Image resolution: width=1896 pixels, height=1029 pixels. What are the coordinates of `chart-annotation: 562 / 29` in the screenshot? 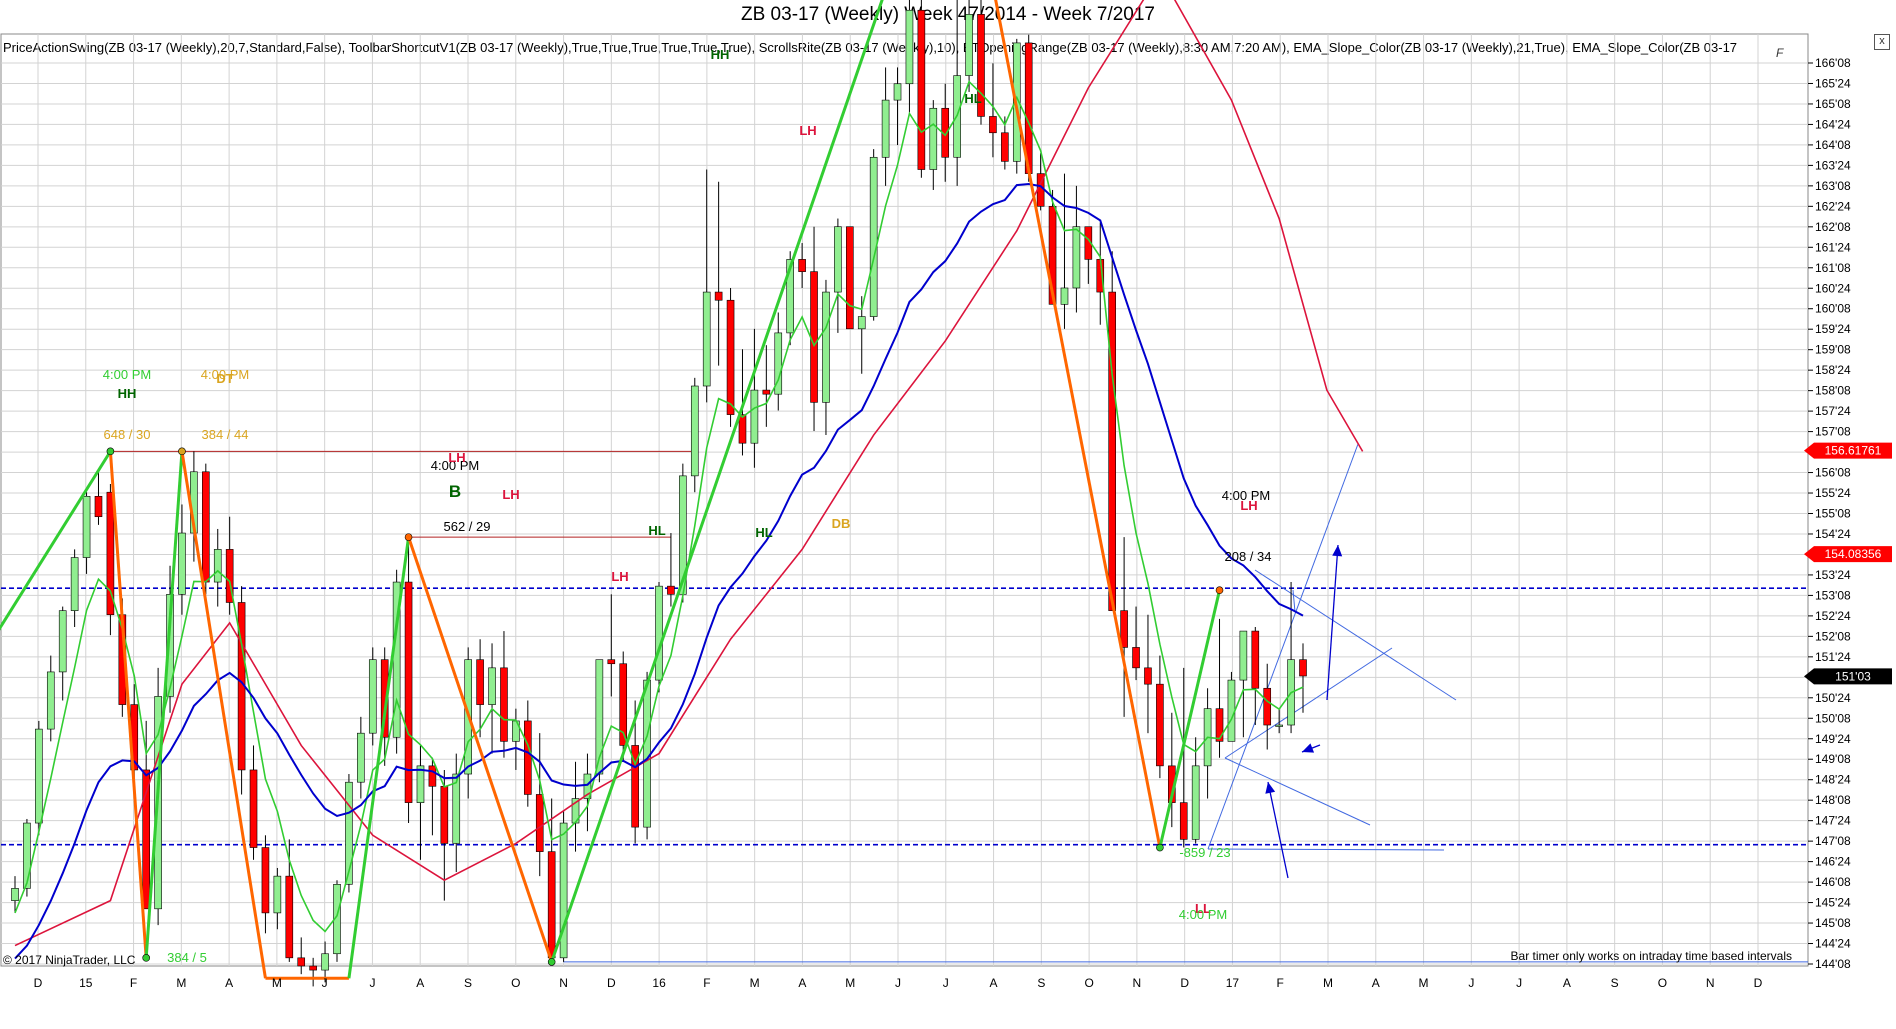 It's located at (467, 526).